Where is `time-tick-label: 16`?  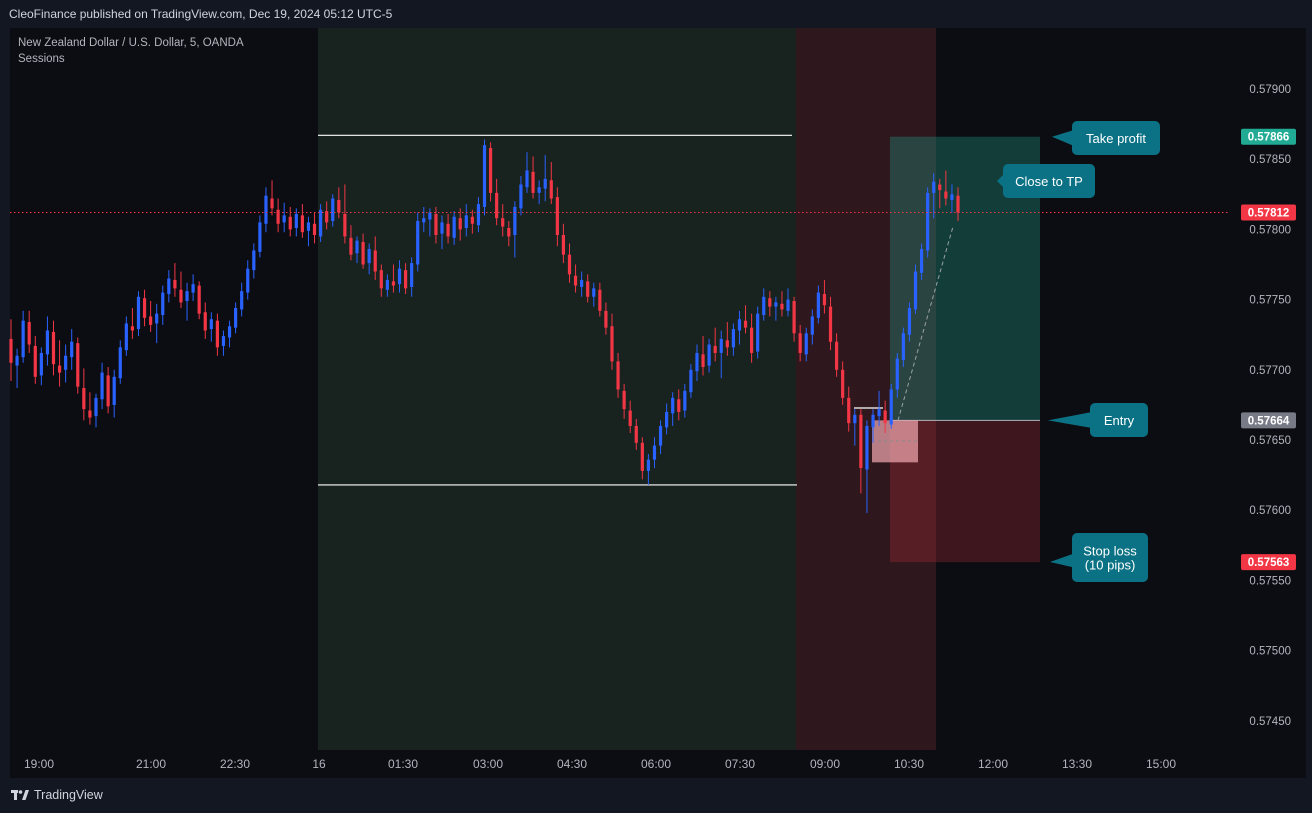
time-tick-label: 16 is located at coordinates (319, 764).